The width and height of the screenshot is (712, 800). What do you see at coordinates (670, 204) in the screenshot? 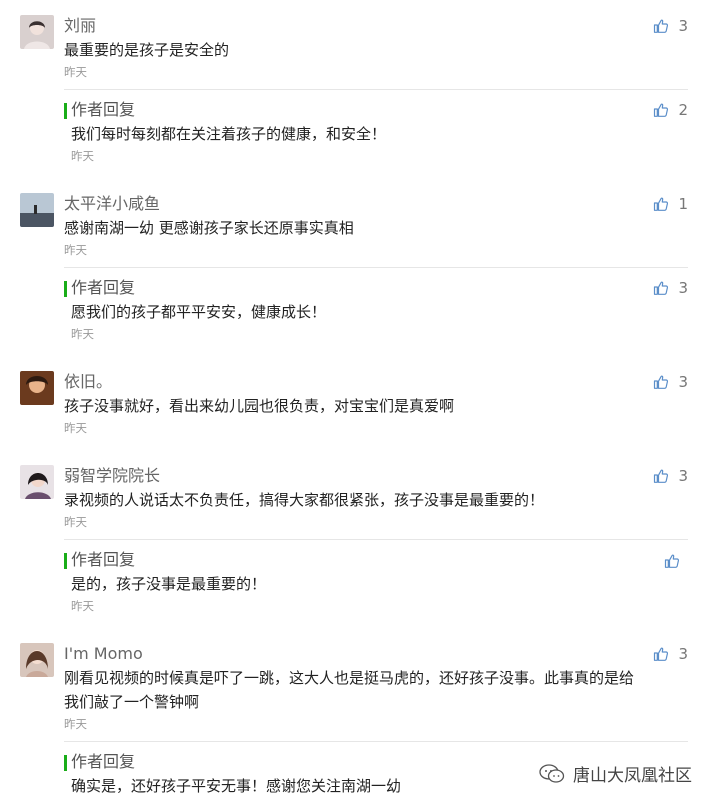
I see `like-button: 1` at bounding box center [670, 204].